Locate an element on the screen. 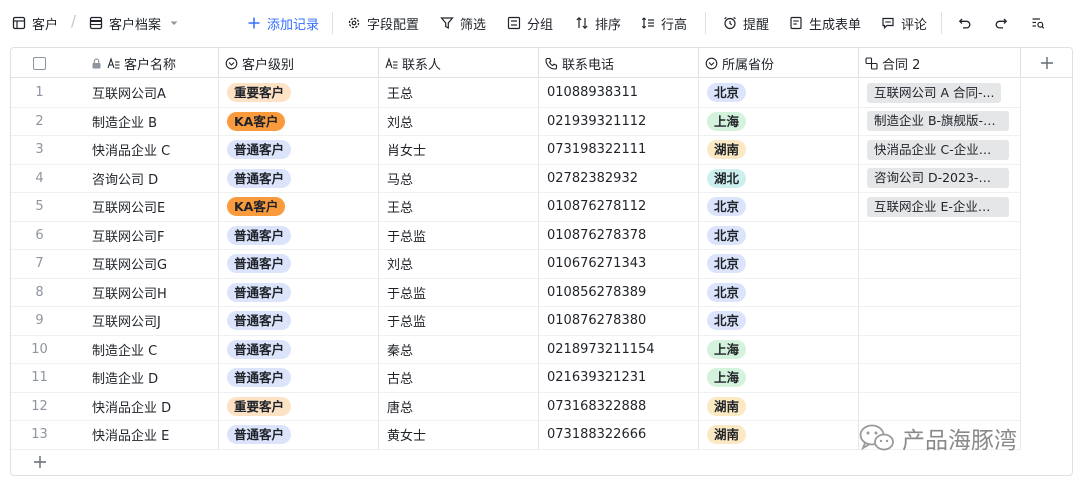 This screenshot has width=1080, height=485. cell-name: 互联网公司G is located at coordinates (143, 264).